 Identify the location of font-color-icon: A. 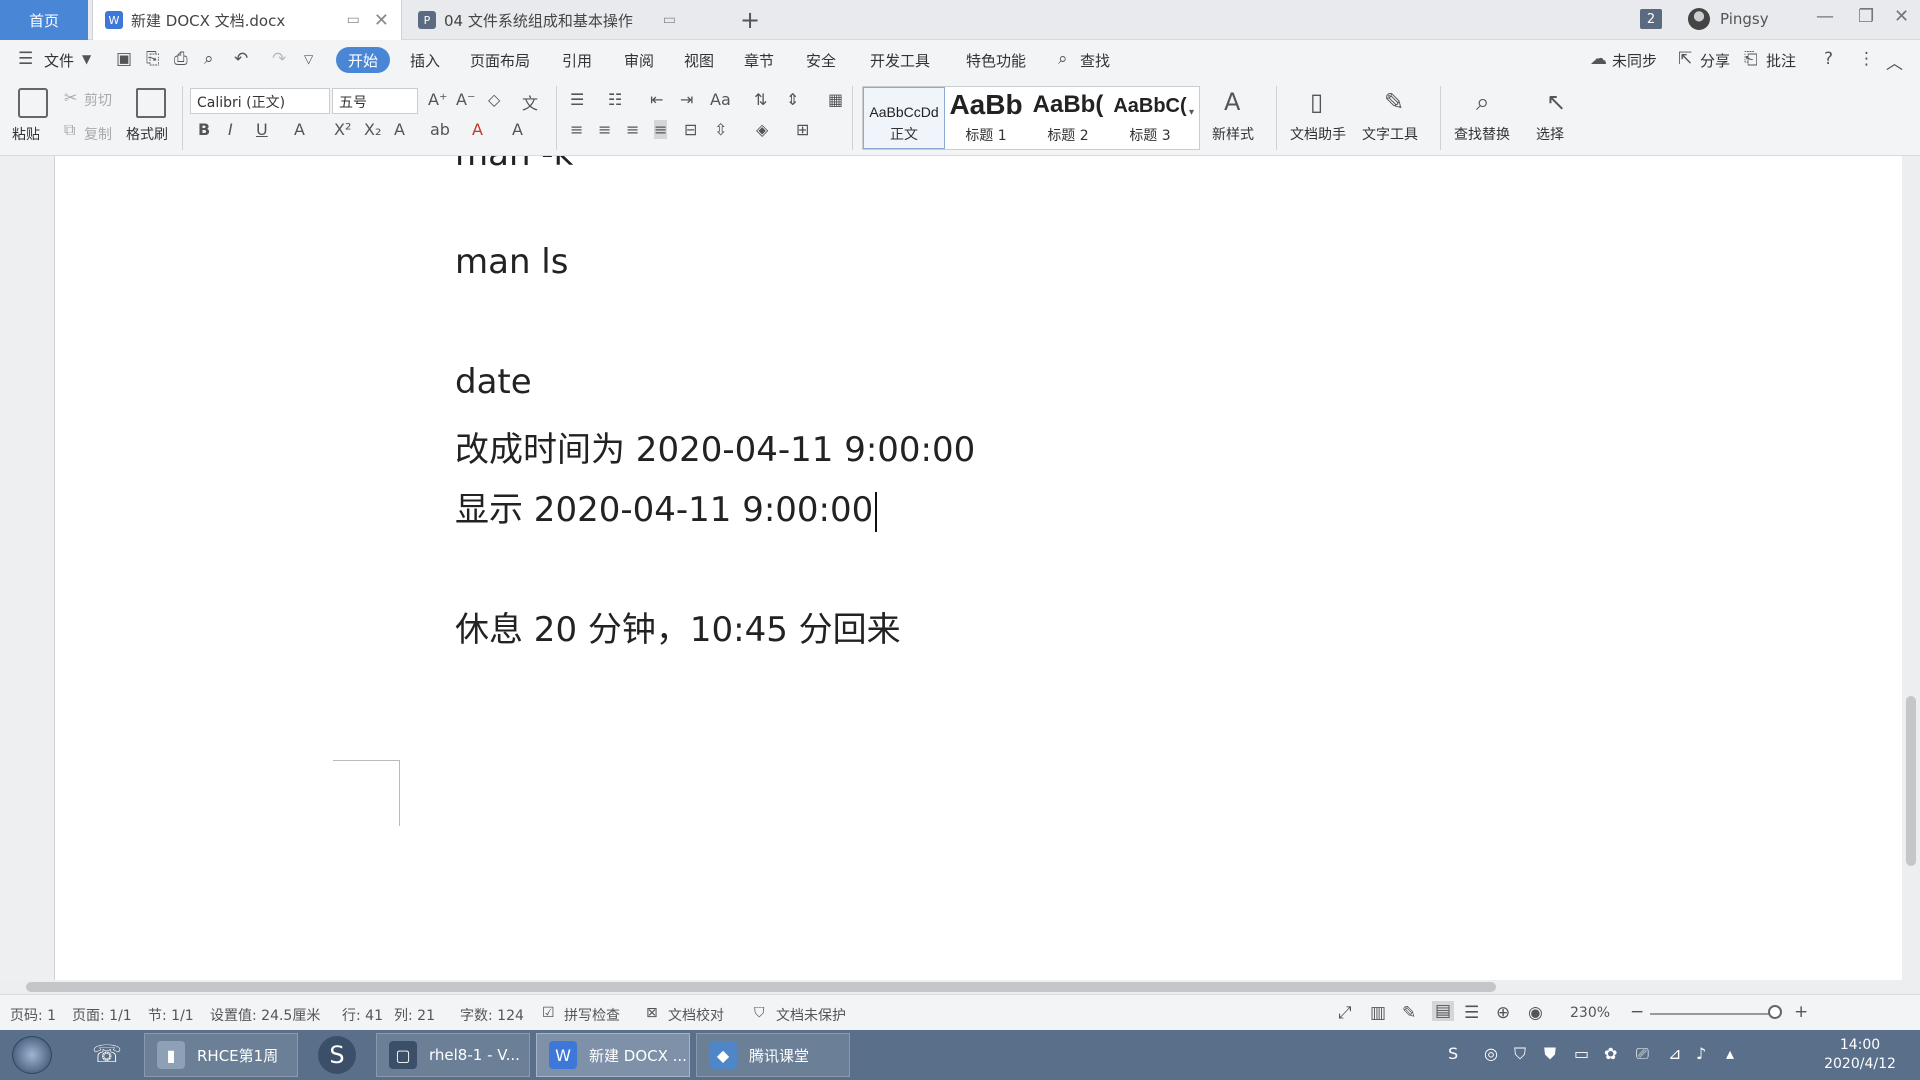
(477, 129).